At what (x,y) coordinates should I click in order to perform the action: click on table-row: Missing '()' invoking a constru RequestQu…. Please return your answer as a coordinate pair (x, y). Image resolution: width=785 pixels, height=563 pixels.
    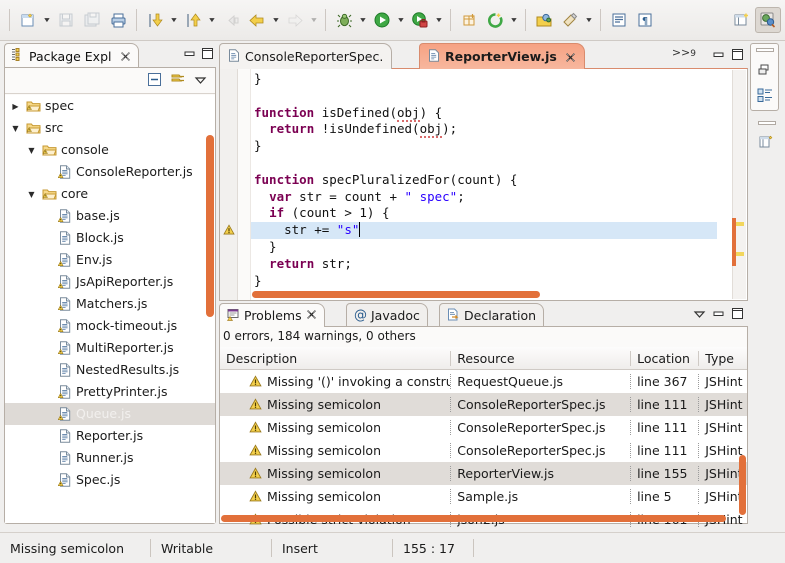
    Looking at the image, I should click on (483, 381).